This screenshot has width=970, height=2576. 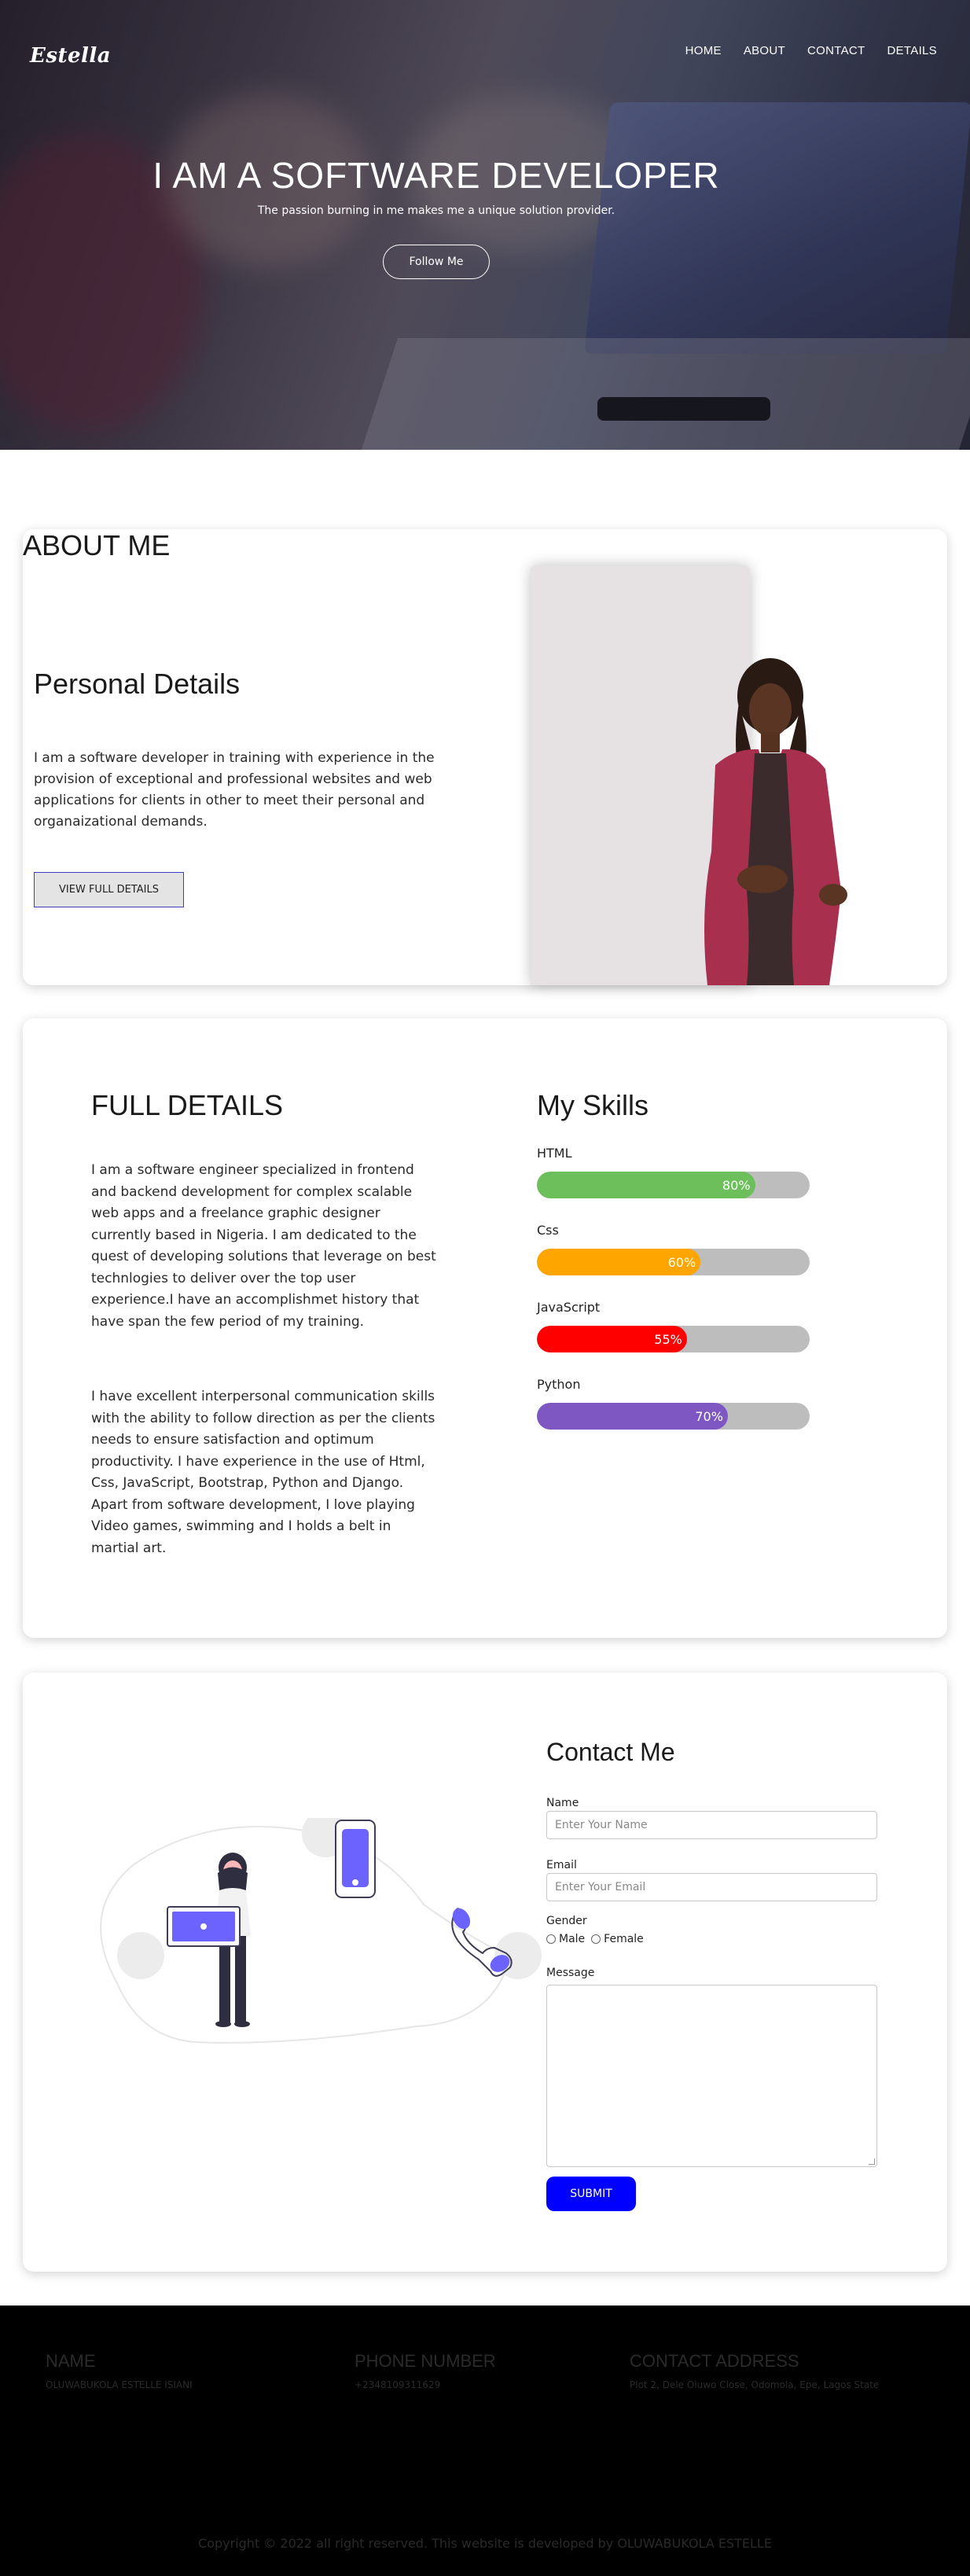 I want to click on gender-radio-group: Male Female, so click(x=595, y=1939).